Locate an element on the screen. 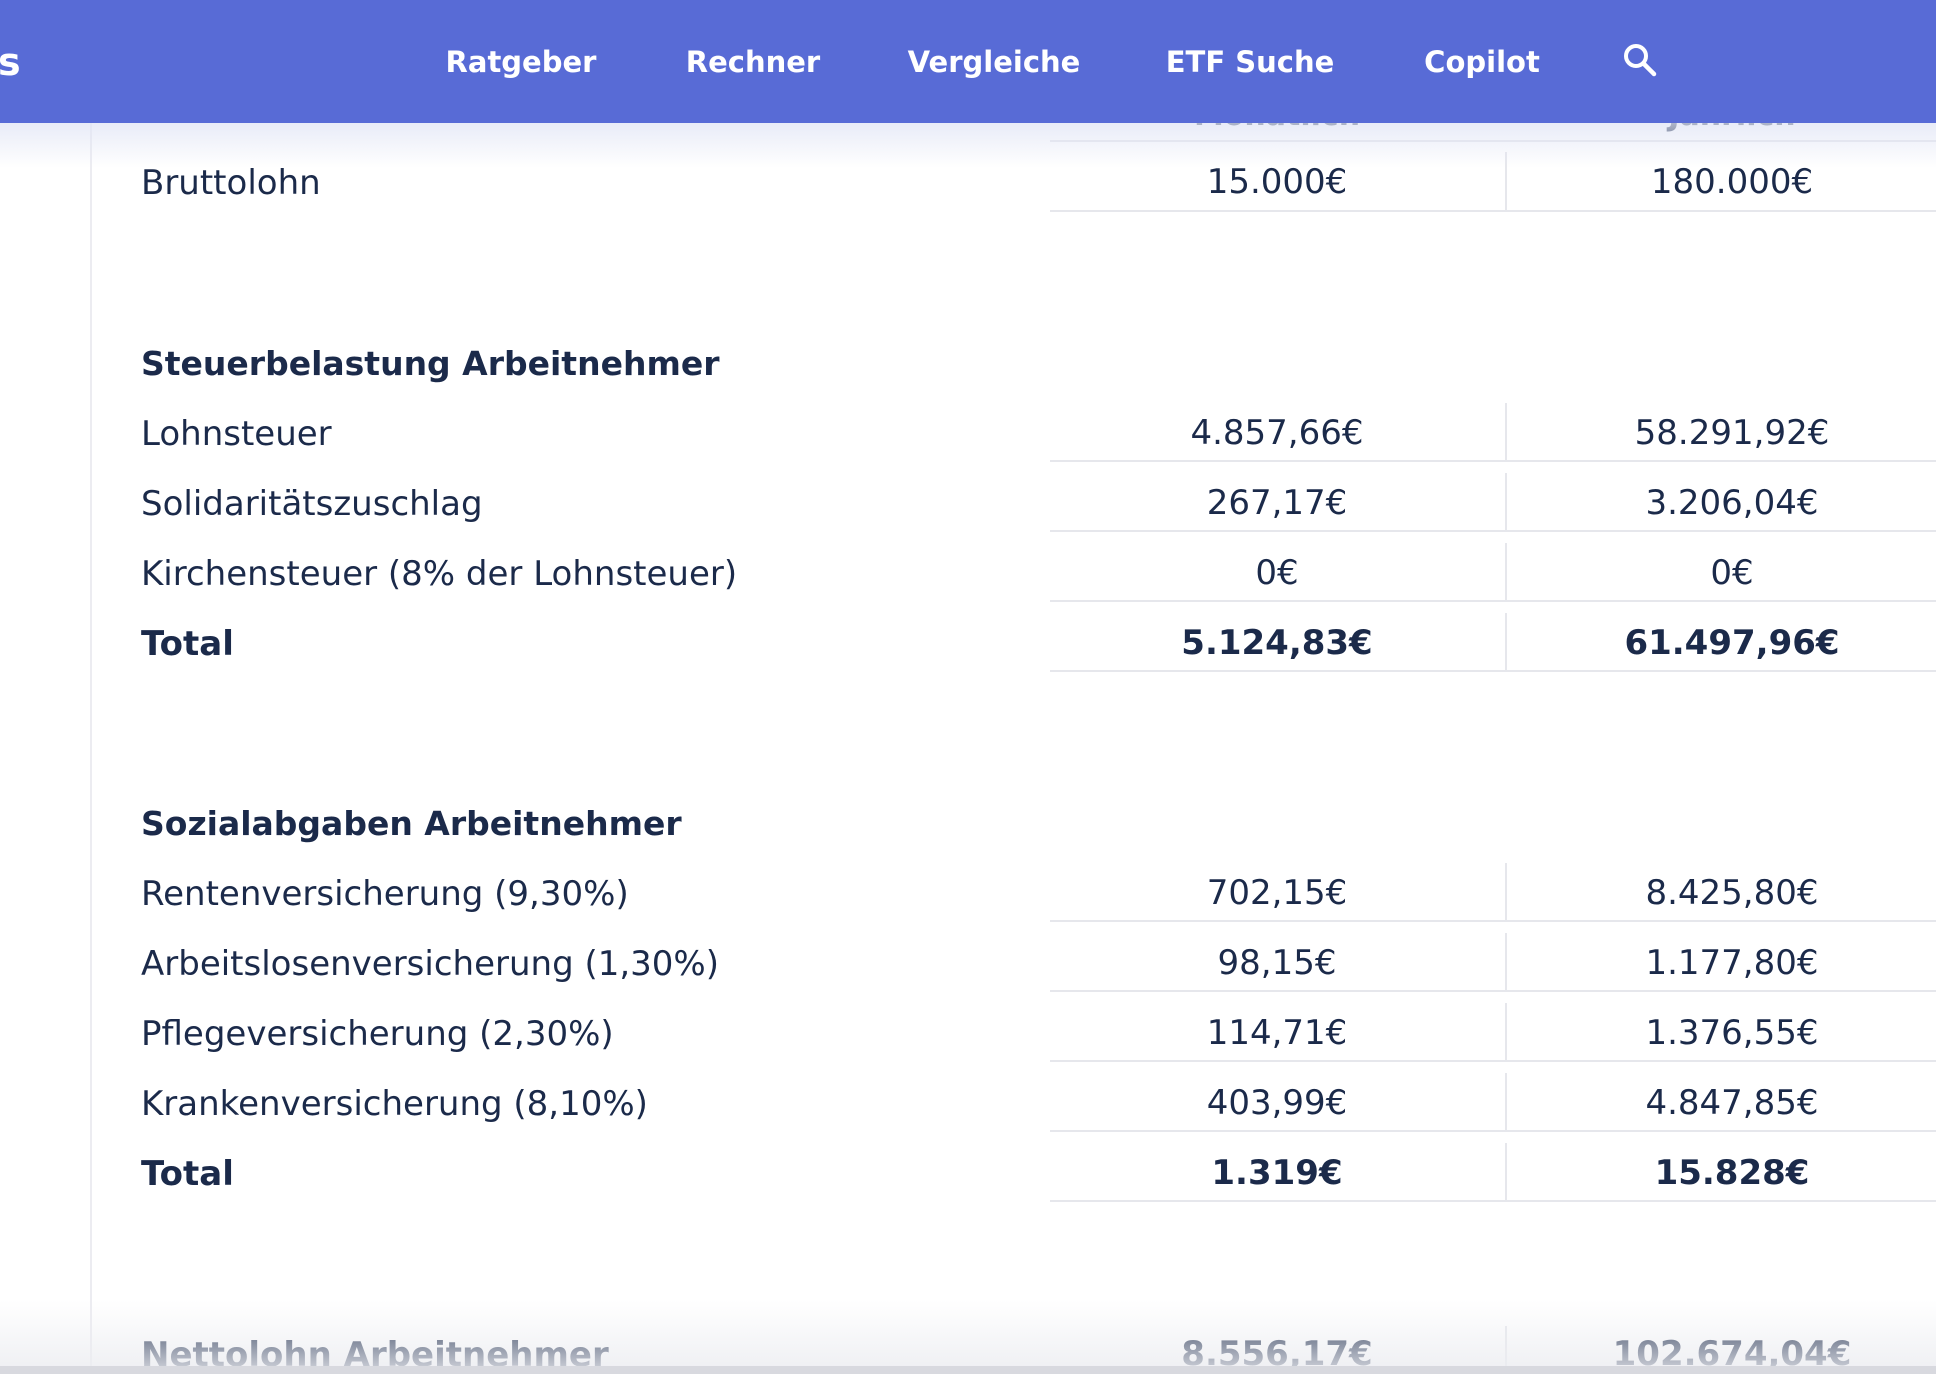 The width and height of the screenshot is (1936, 1377). cell-lohnsteuer-yearly: 58.291,92€ is located at coordinates (1732, 433).